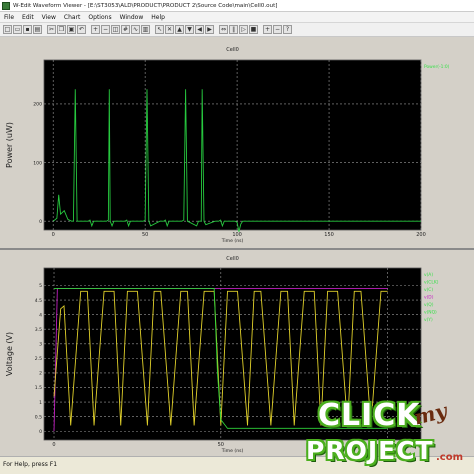 This screenshot has height=474, width=474. What do you see at coordinates (135, 29) in the screenshot?
I see `trace-icon: ∿` at bounding box center [135, 29].